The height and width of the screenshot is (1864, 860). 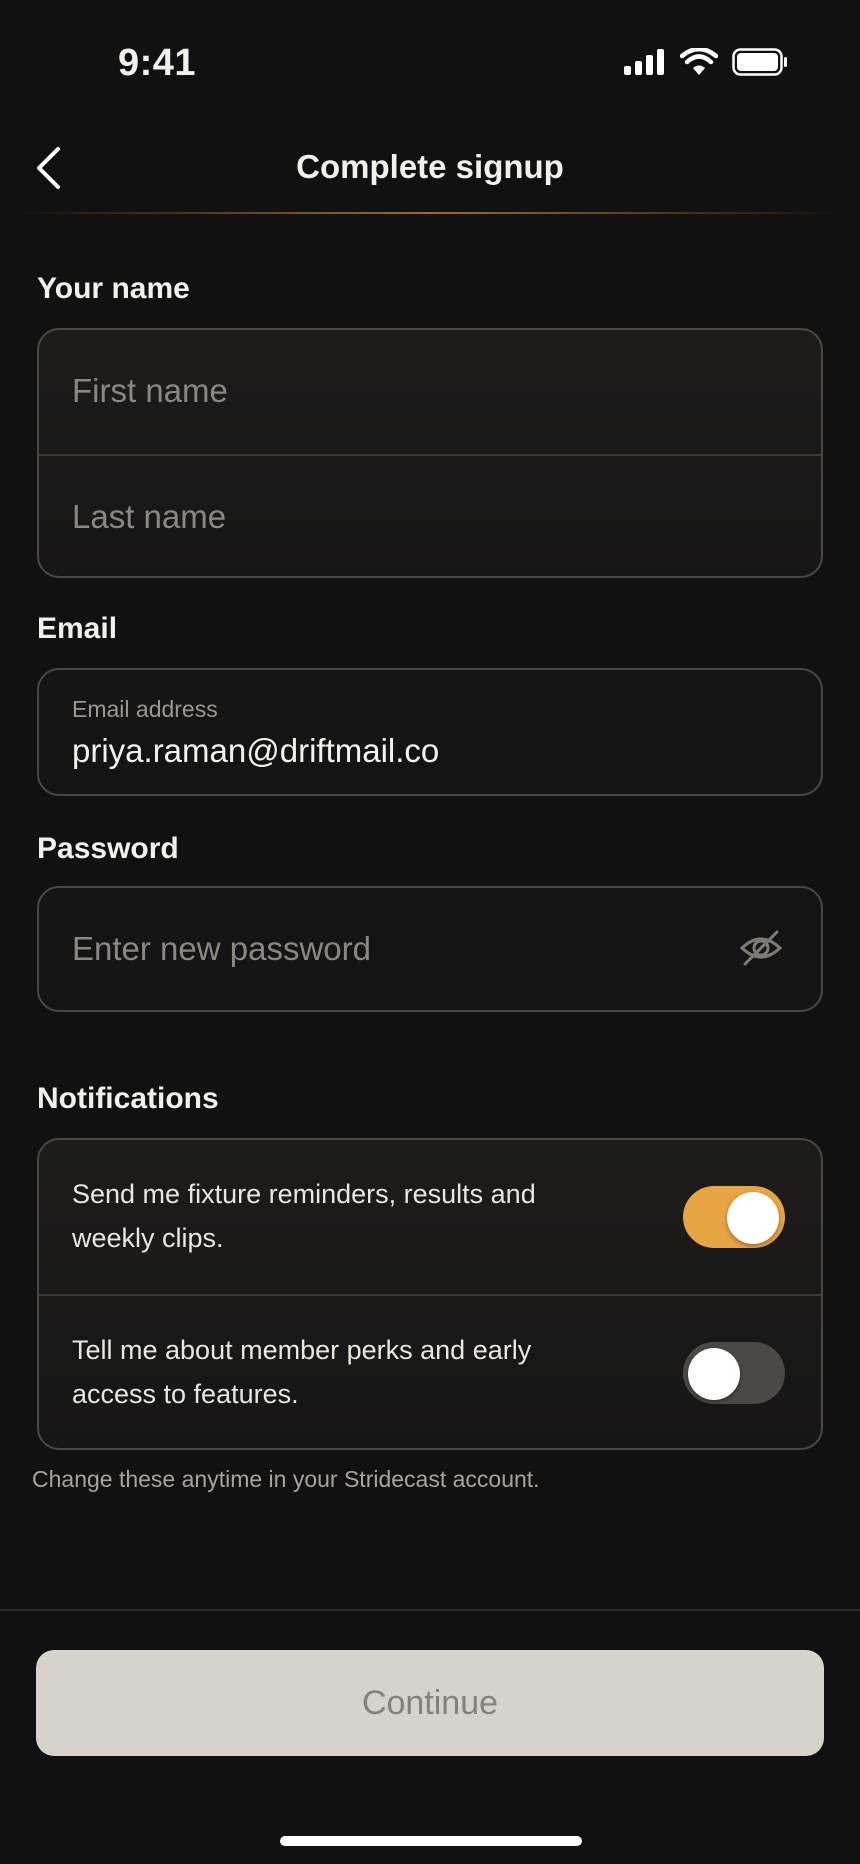 I want to click on navigation-bar: Complete signup, so click(x=430, y=168).